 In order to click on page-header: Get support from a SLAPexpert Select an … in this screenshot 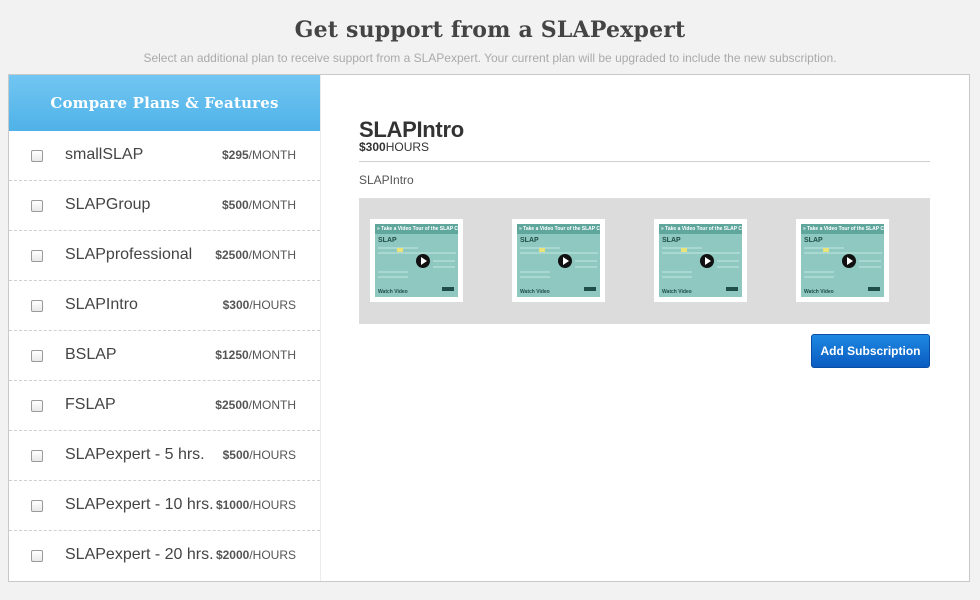, I will do `click(490, 33)`.